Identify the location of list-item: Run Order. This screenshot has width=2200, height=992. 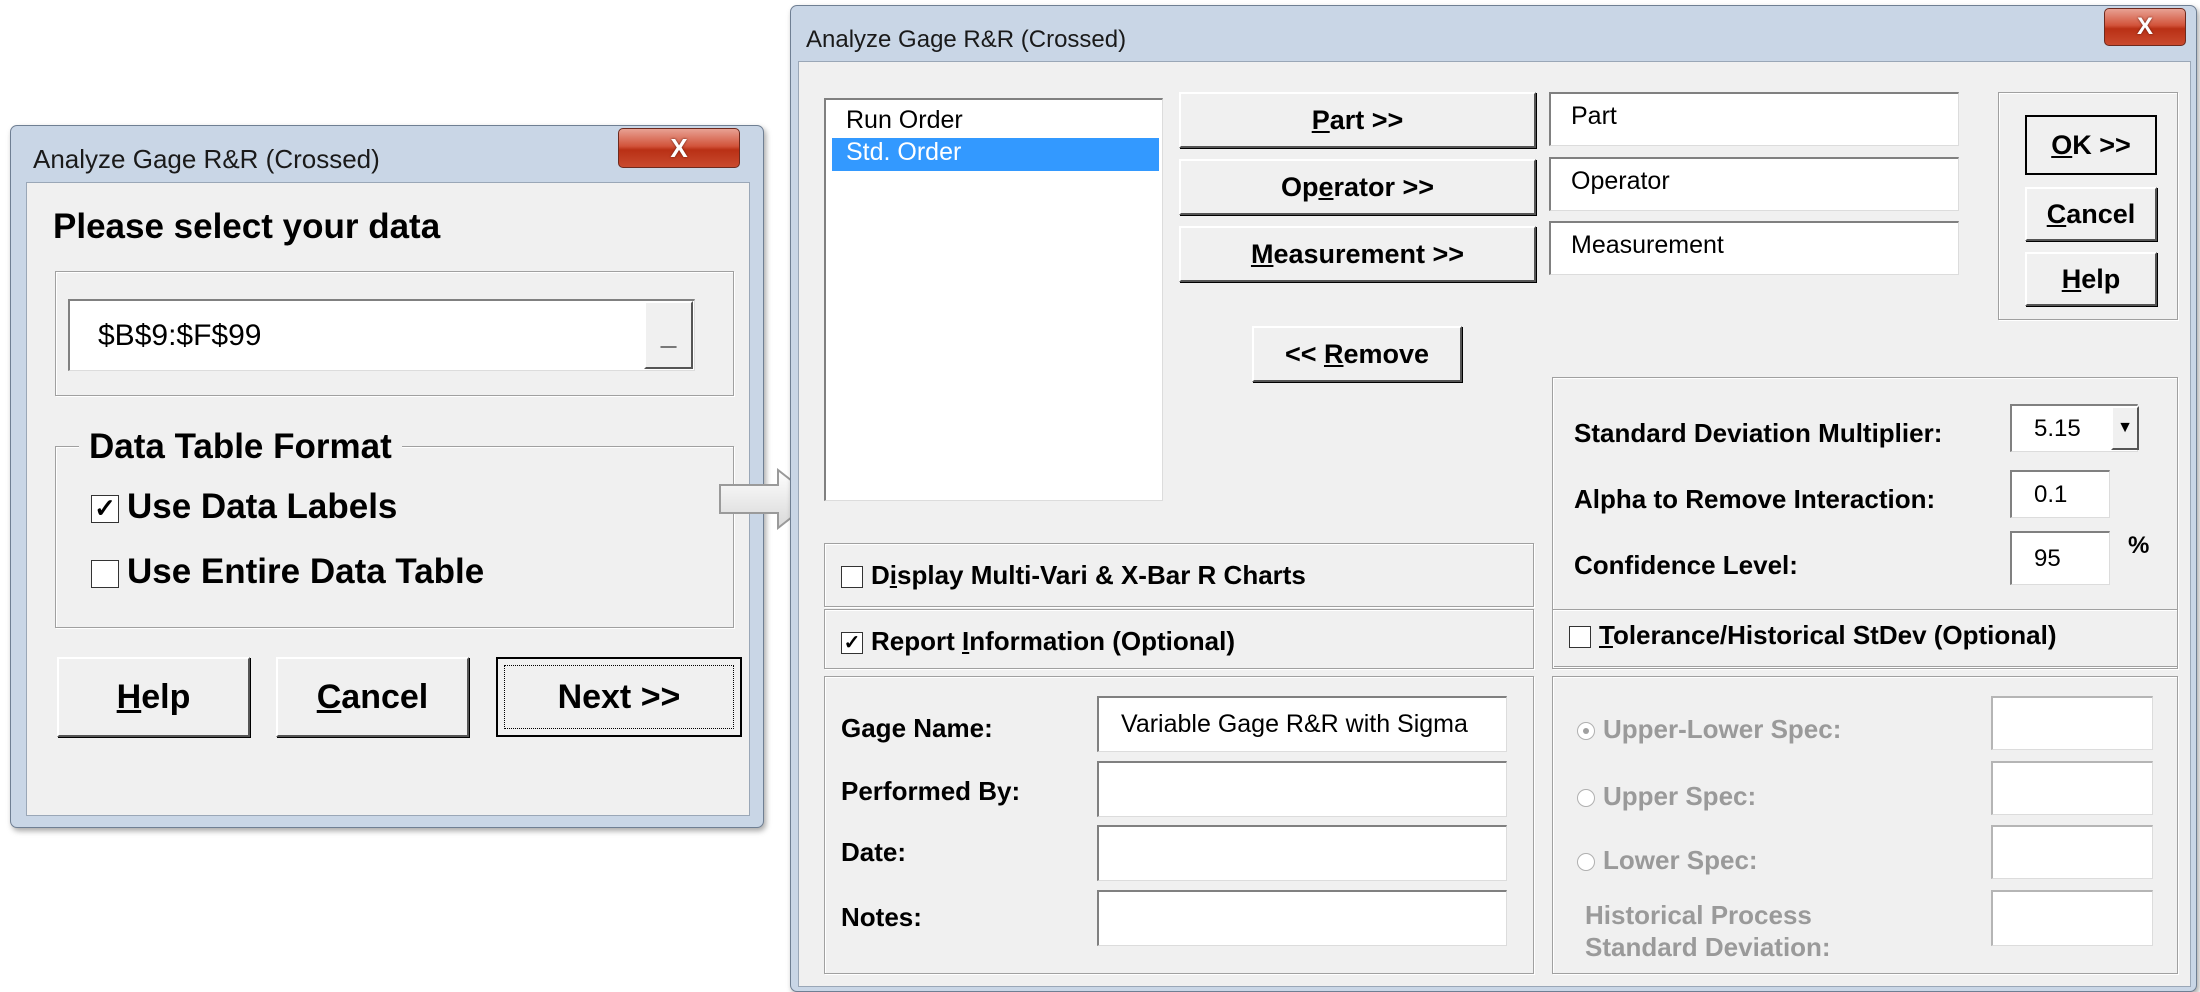
(995, 122).